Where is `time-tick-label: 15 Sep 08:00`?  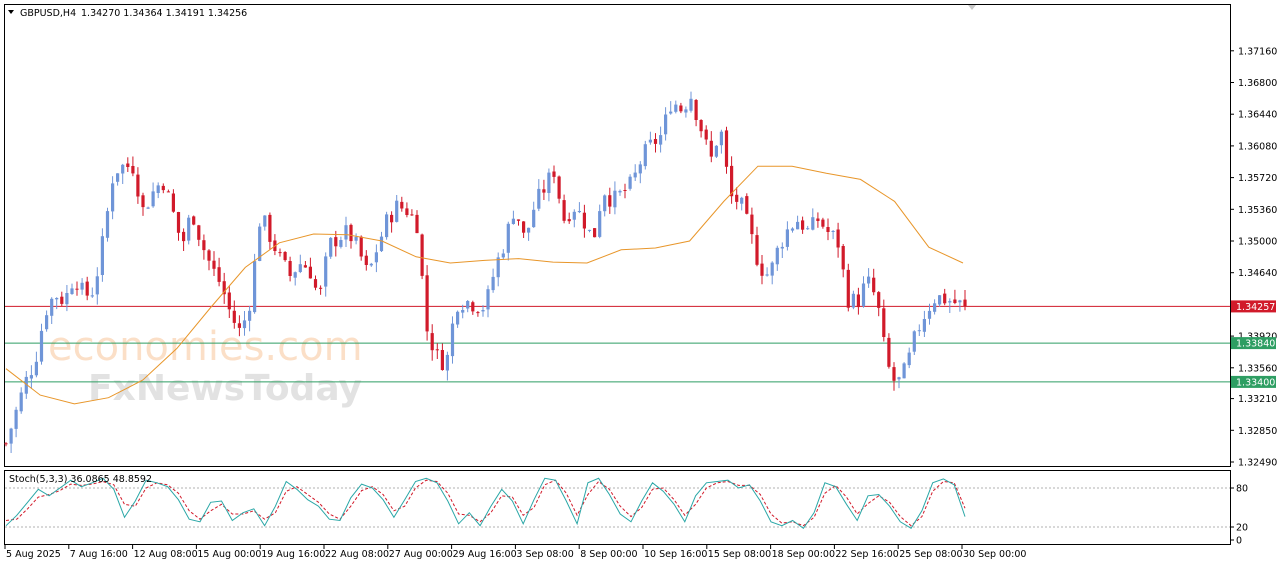 time-tick-label: 15 Sep 08:00 is located at coordinates (739, 554).